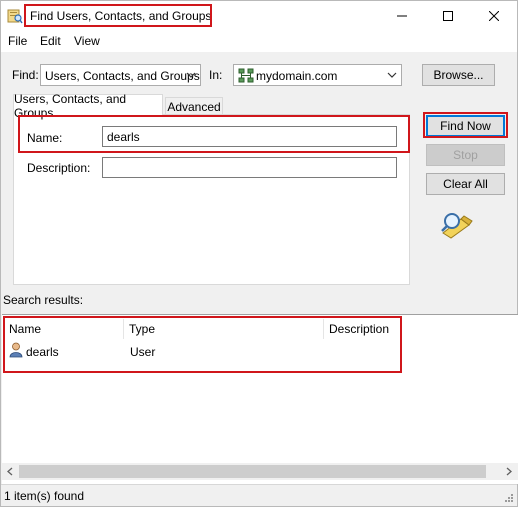 This screenshot has height=507, width=518. What do you see at coordinates (359, 329) in the screenshot?
I see `column-header-description: Description` at bounding box center [359, 329].